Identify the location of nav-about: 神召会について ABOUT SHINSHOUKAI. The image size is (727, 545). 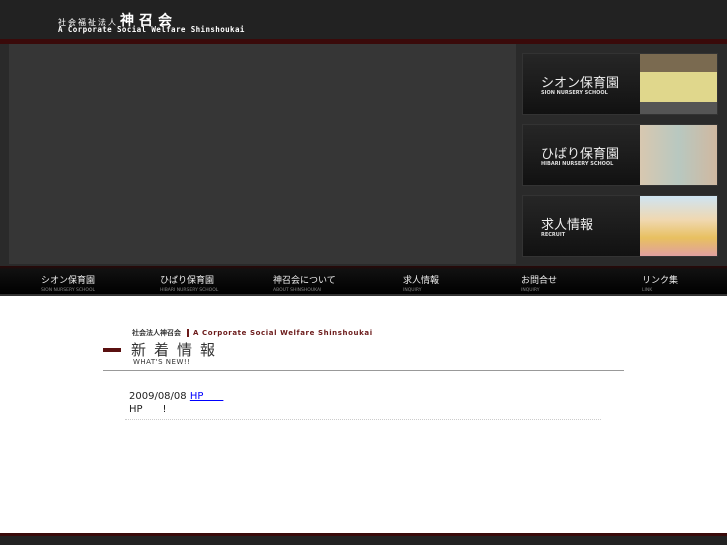
(304, 283).